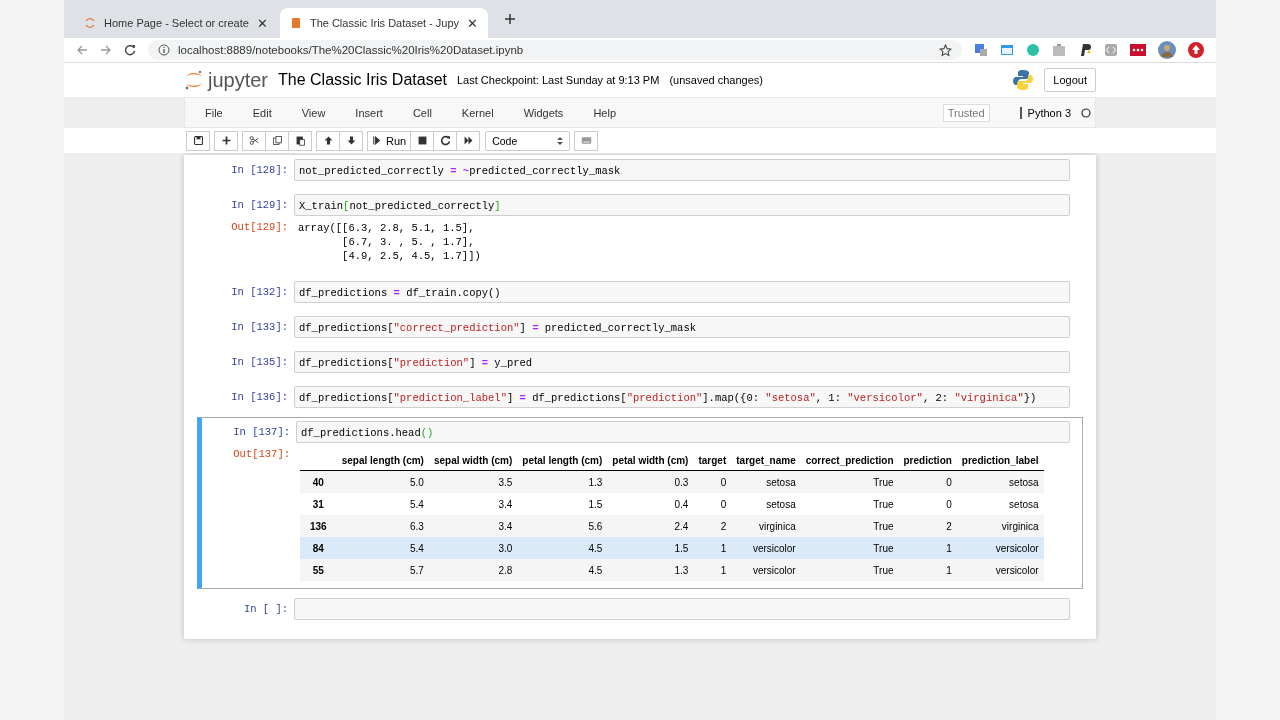 The width and height of the screenshot is (1280, 720). Describe the element at coordinates (473, 461) in the screenshot. I see `column-header: sepal width (cm)` at that location.